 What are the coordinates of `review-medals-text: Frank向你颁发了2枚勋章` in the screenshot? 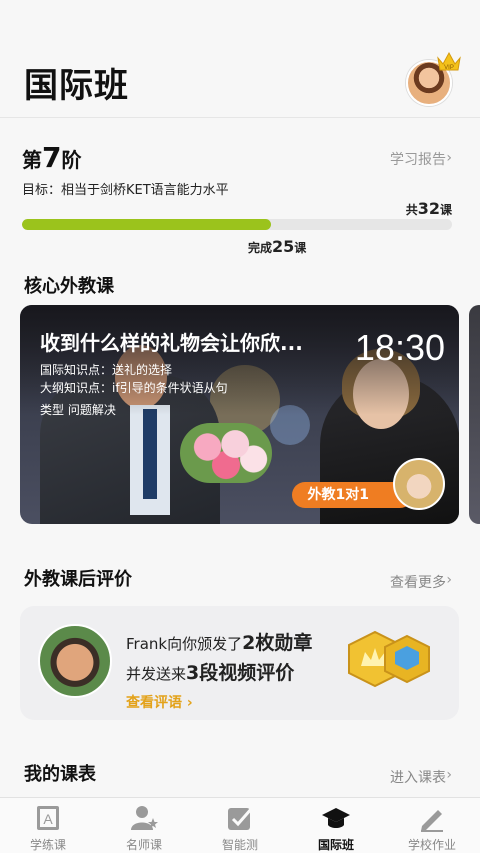 It's located at (219, 643).